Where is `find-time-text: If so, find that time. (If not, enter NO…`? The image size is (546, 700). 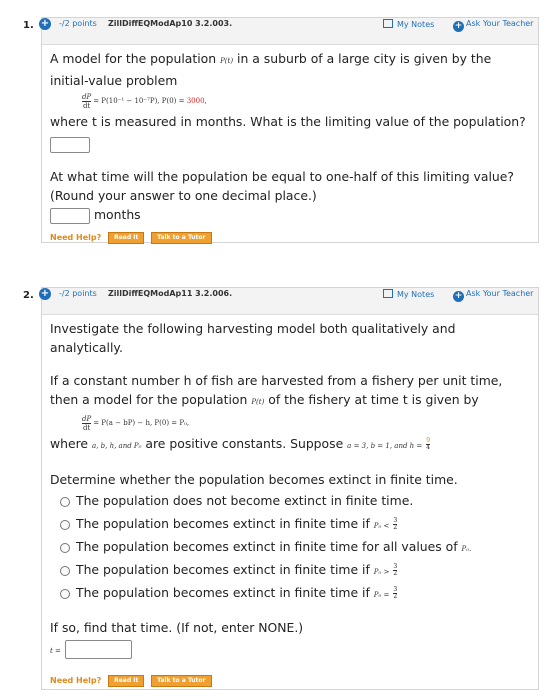 find-time-text: If so, find that time. (If not, enter NO… is located at coordinates (177, 627).